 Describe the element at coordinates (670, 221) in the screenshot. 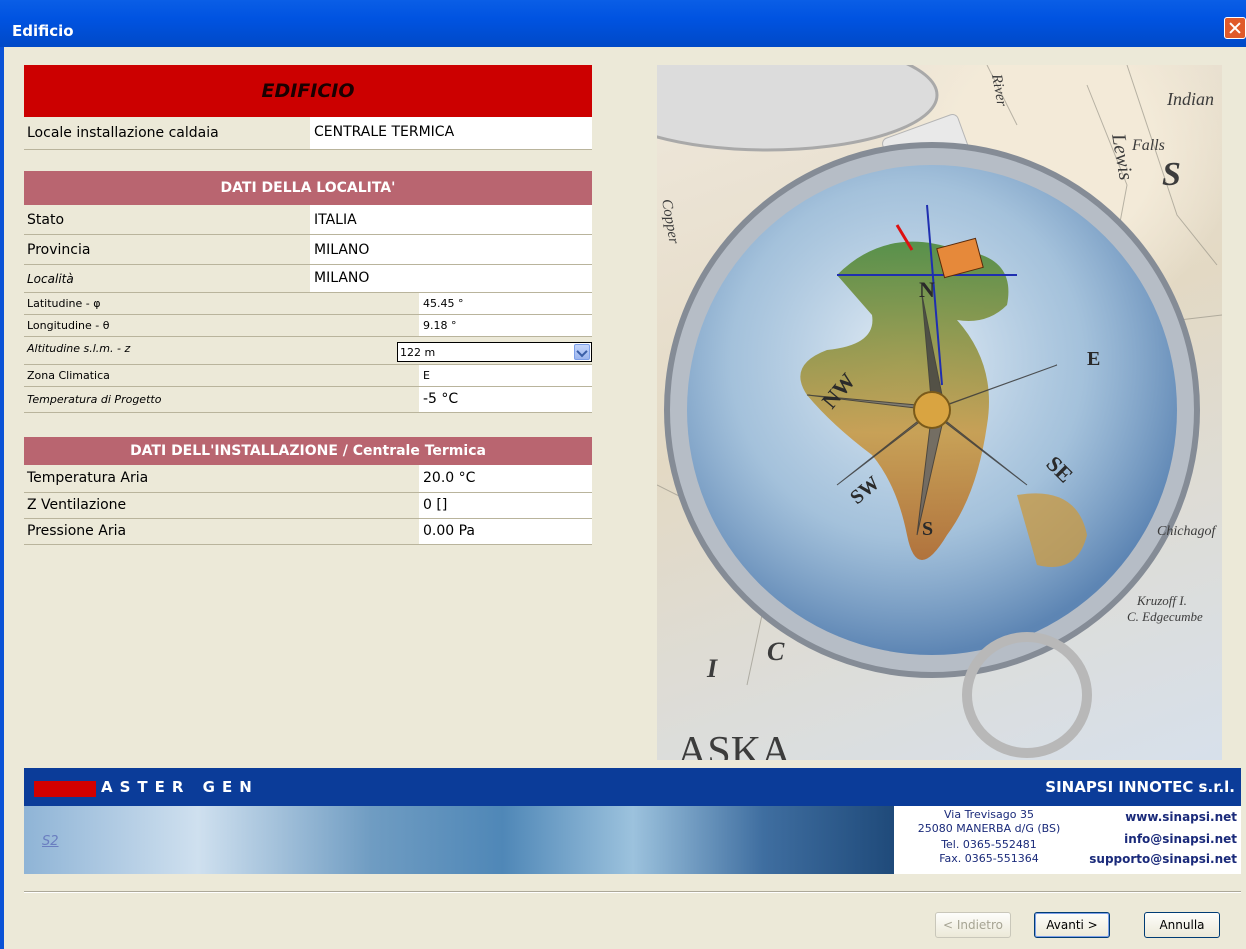

I see `svg-text: Copper` at that location.